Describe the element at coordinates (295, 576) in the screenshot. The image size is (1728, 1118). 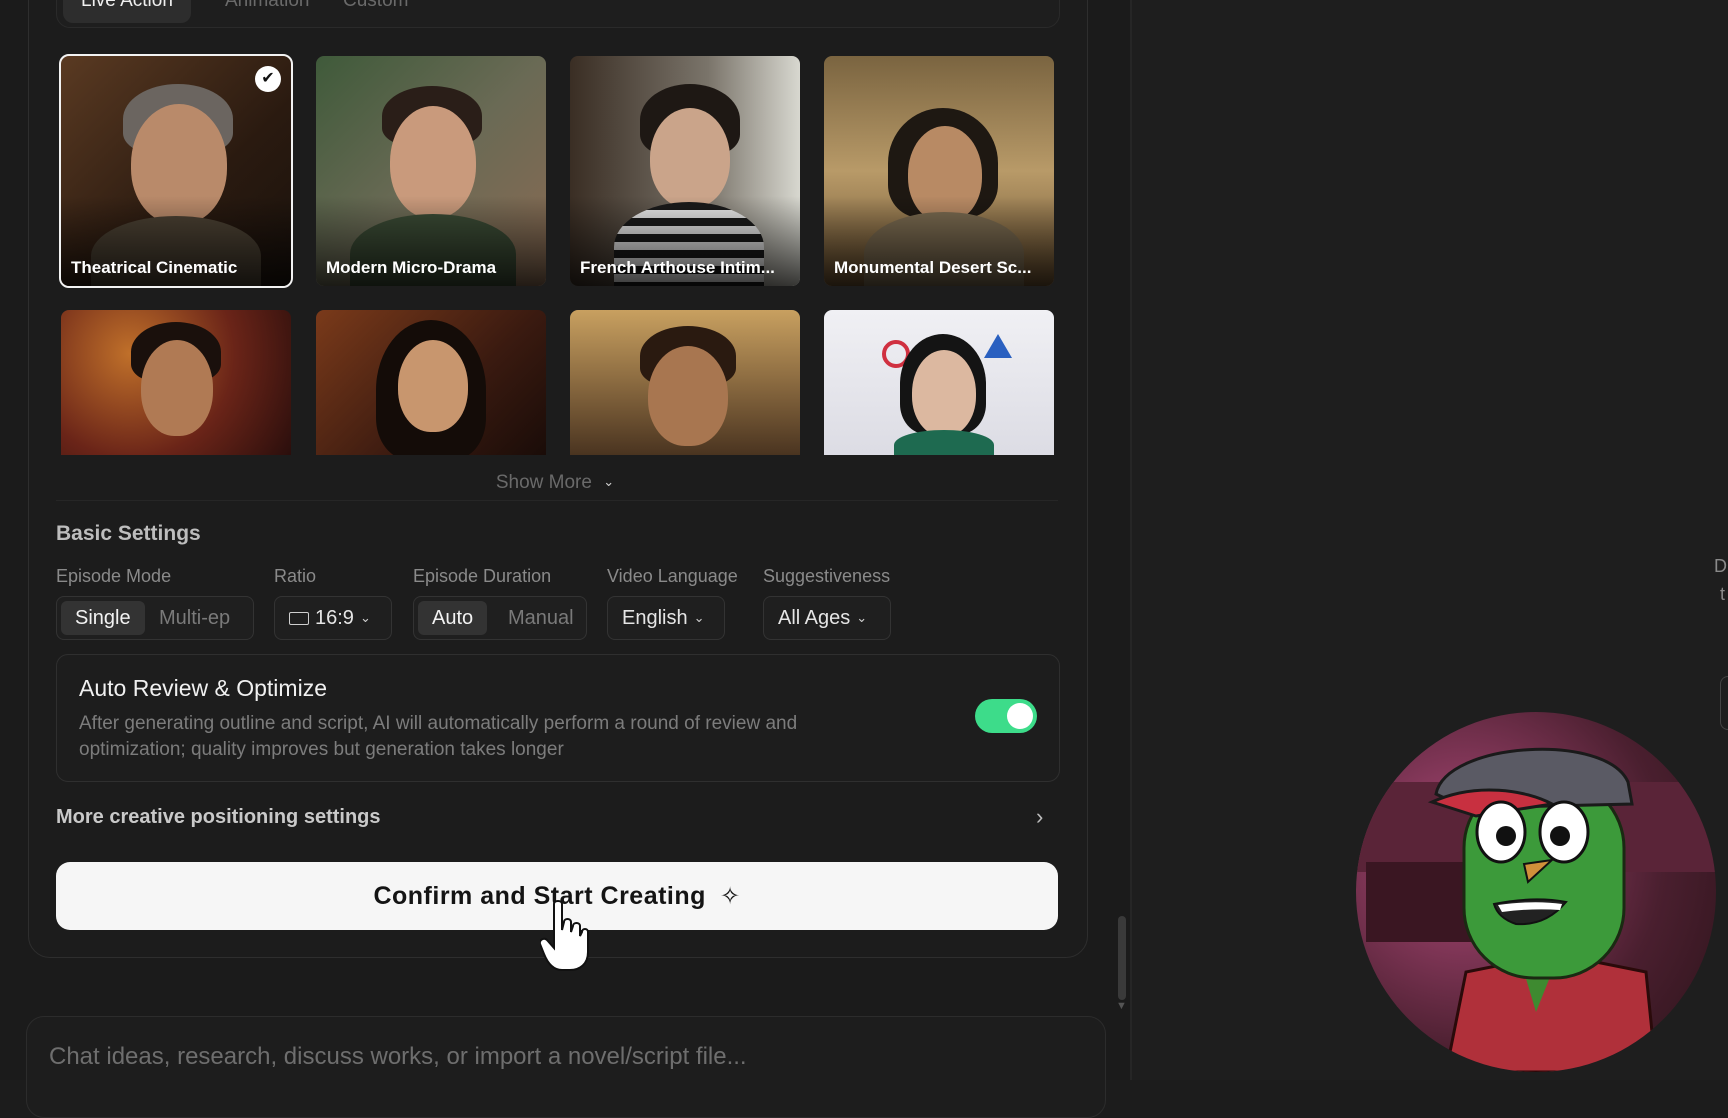
I see `ratio-label: Ratio` at that location.